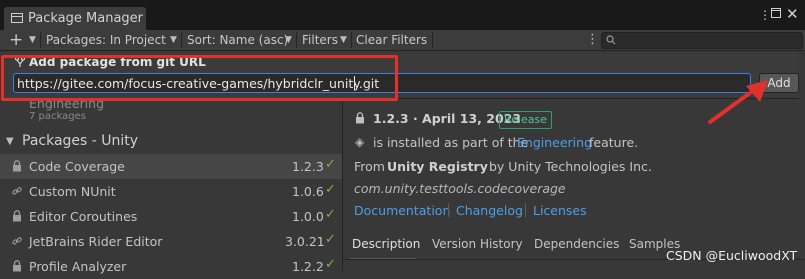  I want to click on search-icon, so click(611, 40).